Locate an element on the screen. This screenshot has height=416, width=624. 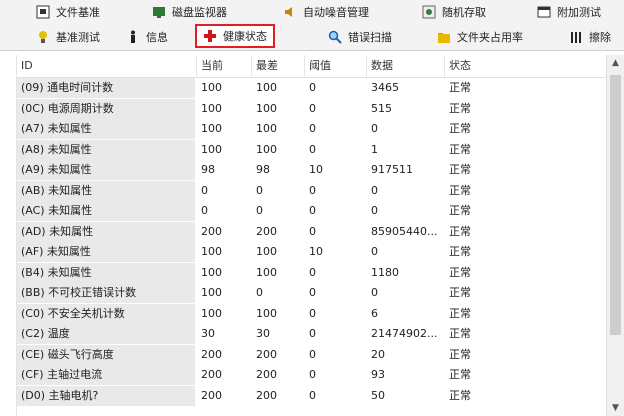
vertical-scrollbar: ▲ ▼ is located at coordinates (615, 235).